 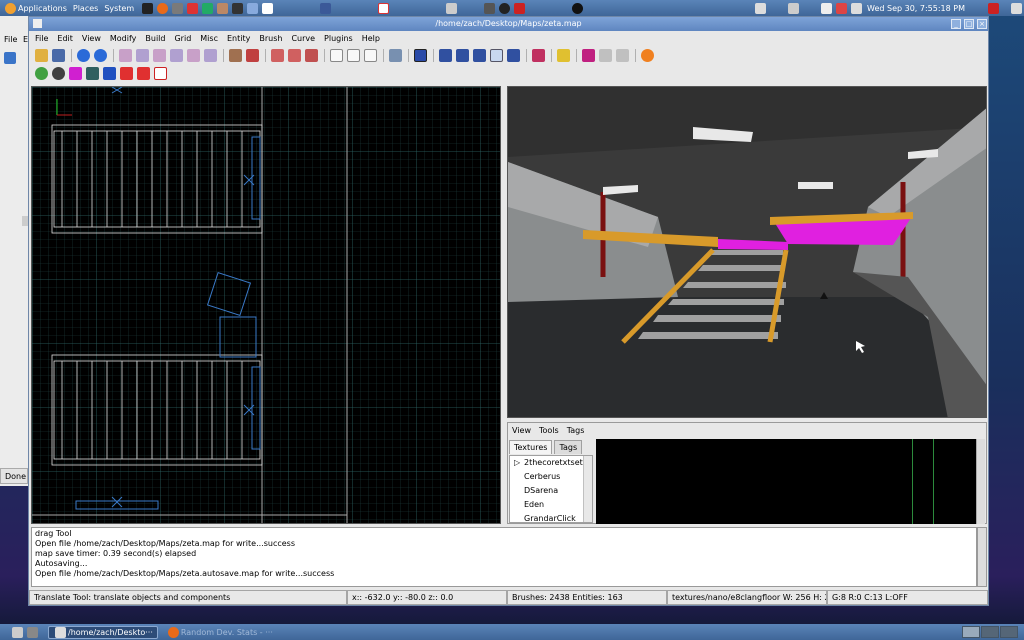 I want to click on clipper-icon, so click(x=336, y=55).